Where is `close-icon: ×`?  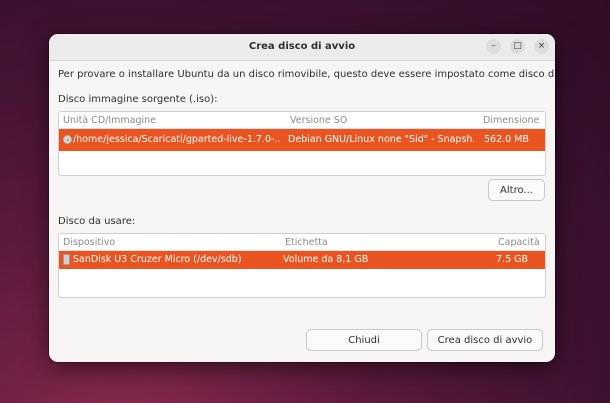 close-icon: × is located at coordinates (541, 46).